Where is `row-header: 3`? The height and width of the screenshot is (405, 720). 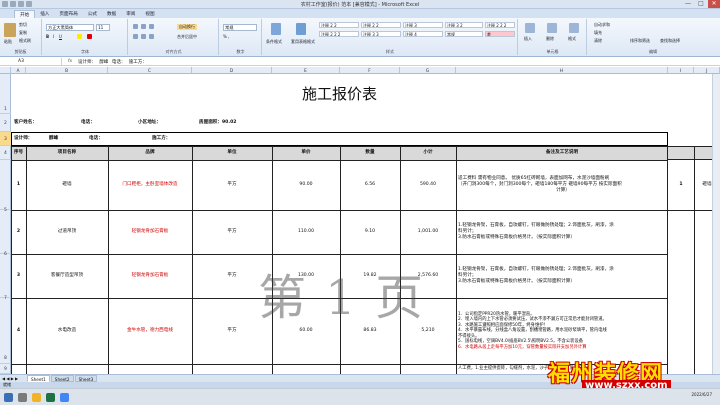
row-header: 3 is located at coordinates (5, 139).